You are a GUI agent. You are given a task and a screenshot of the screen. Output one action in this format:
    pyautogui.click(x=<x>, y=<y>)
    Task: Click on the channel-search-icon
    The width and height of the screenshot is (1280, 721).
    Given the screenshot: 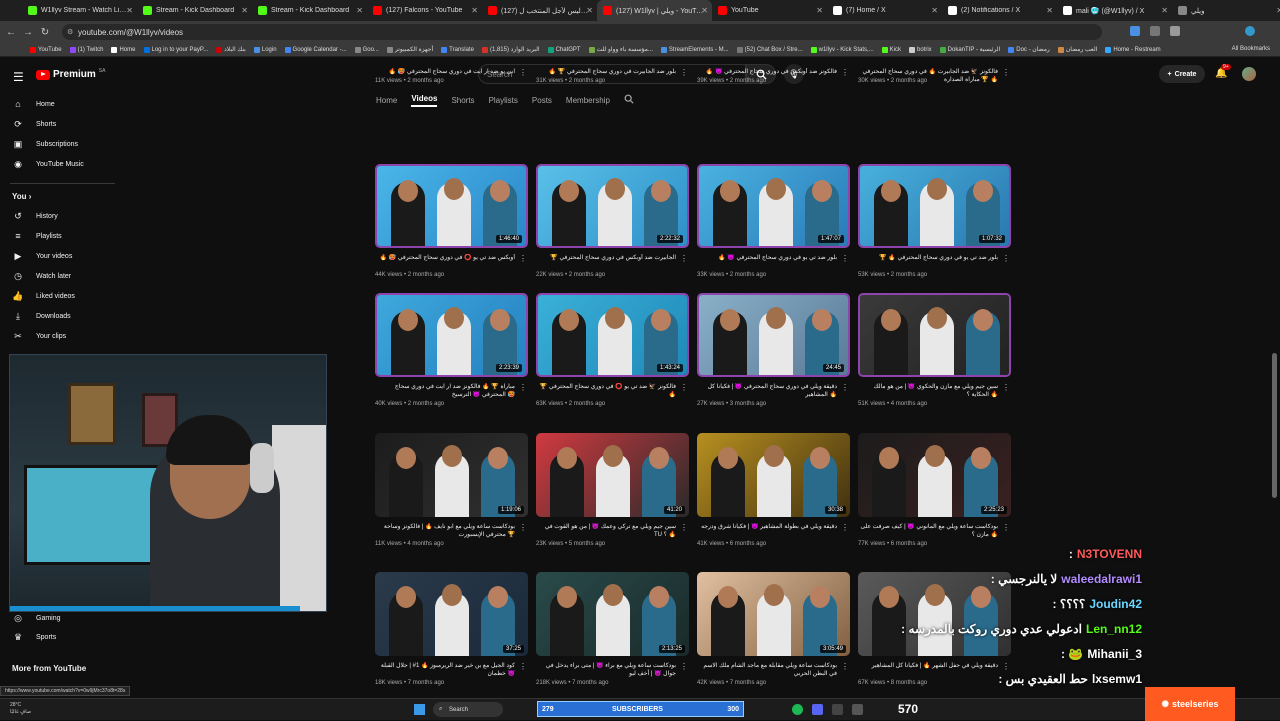 What is the action you would take?
    pyautogui.click(x=629, y=100)
    